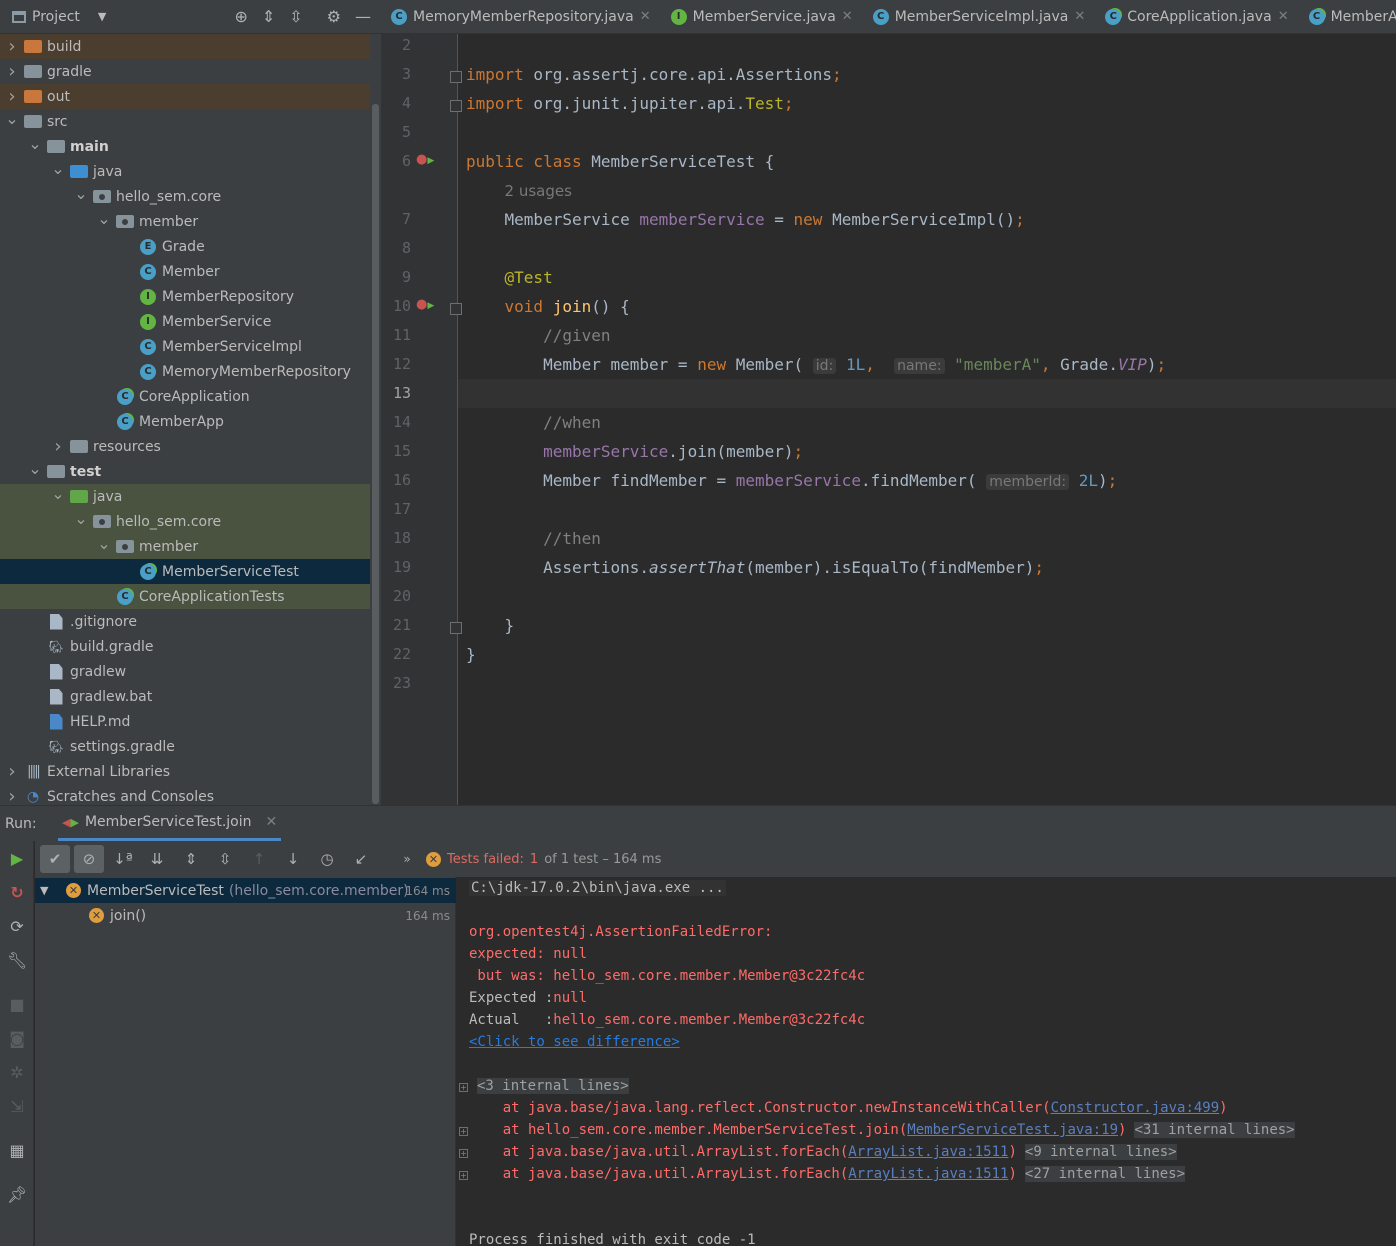  I want to click on collapse-all-icon: ⇳, so click(295, 16).